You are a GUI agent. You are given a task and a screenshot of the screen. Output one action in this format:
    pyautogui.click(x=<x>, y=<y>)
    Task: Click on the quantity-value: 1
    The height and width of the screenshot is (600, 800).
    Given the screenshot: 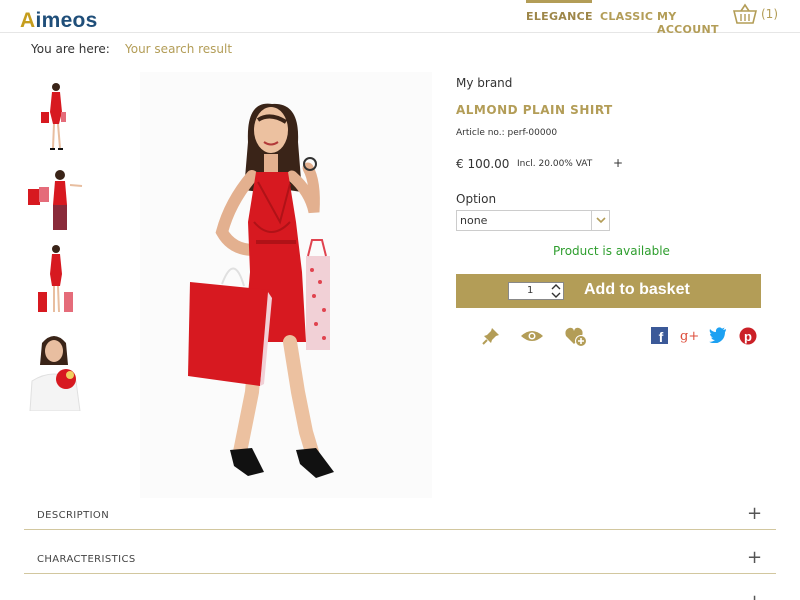 What is the action you would take?
    pyautogui.click(x=530, y=290)
    